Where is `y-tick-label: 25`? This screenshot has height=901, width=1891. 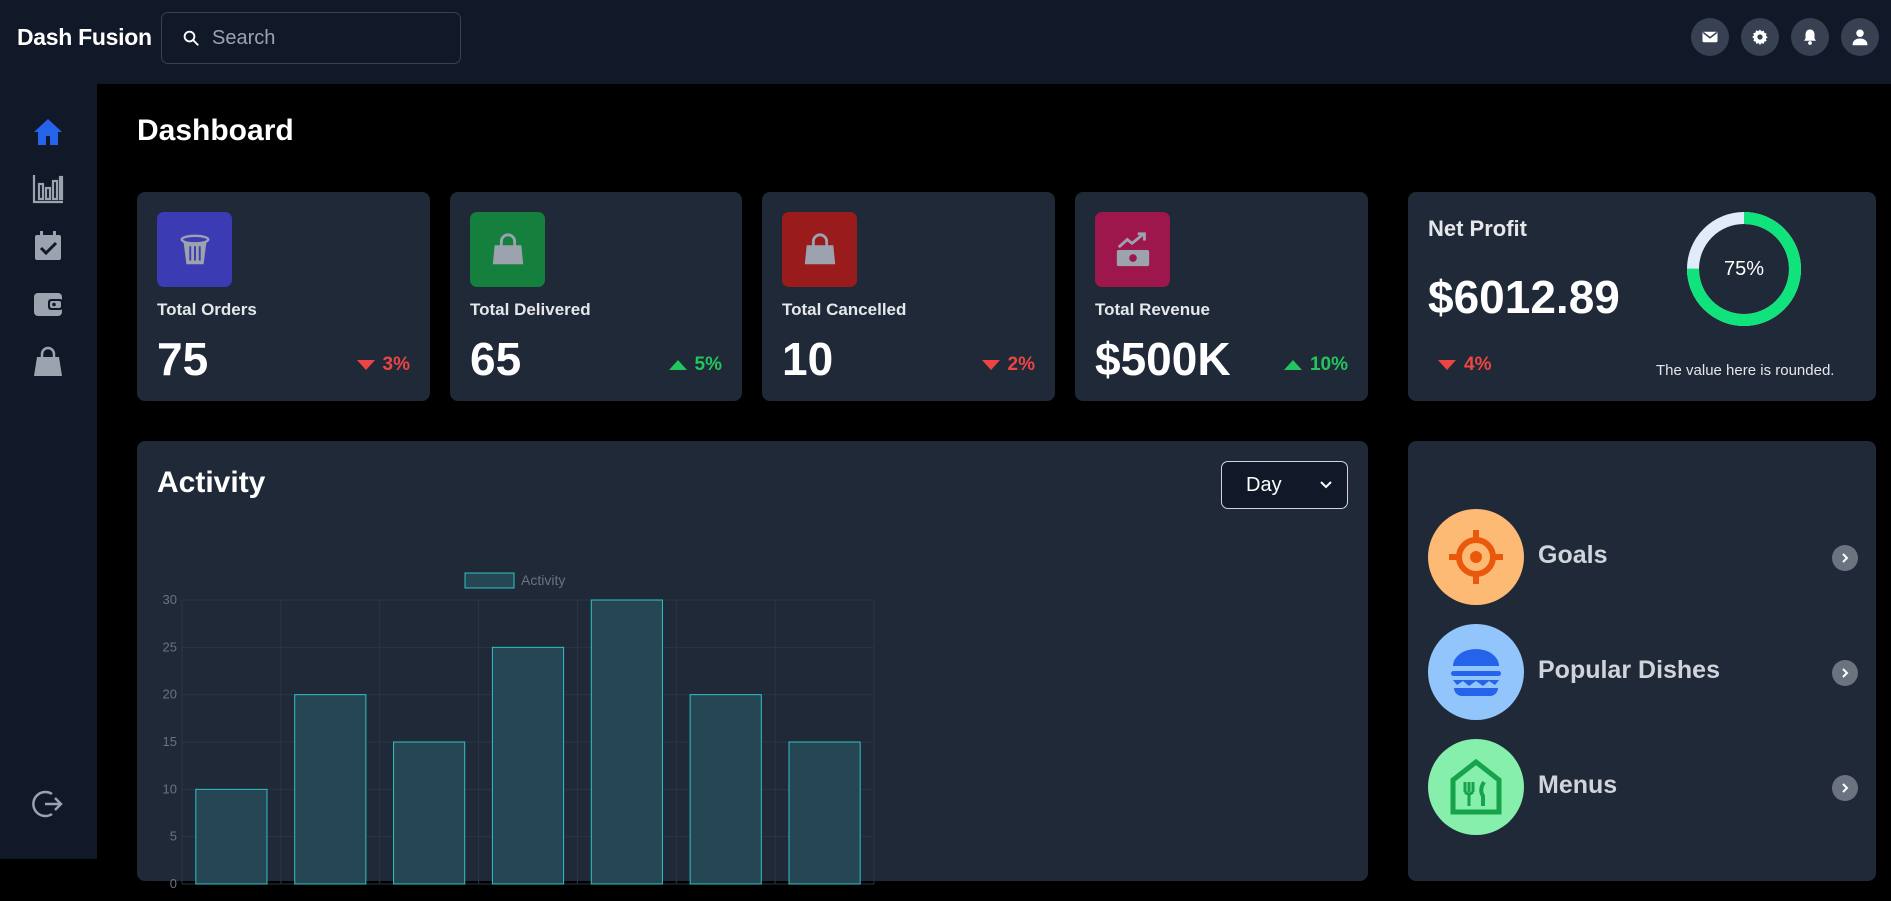 y-tick-label: 25 is located at coordinates (170, 646).